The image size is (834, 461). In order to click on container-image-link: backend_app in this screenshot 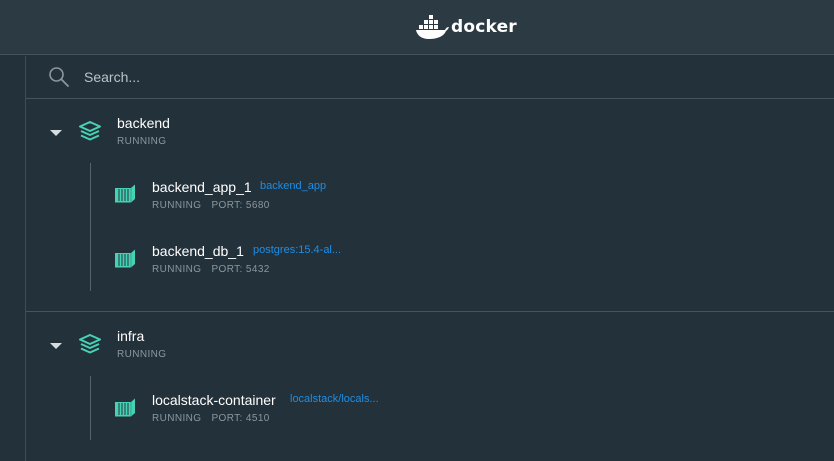, I will do `click(293, 186)`.